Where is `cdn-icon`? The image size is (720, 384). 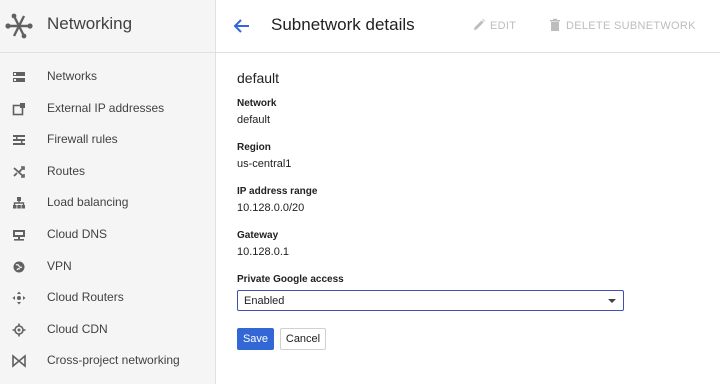 cdn-icon is located at coordinates (19, 330).